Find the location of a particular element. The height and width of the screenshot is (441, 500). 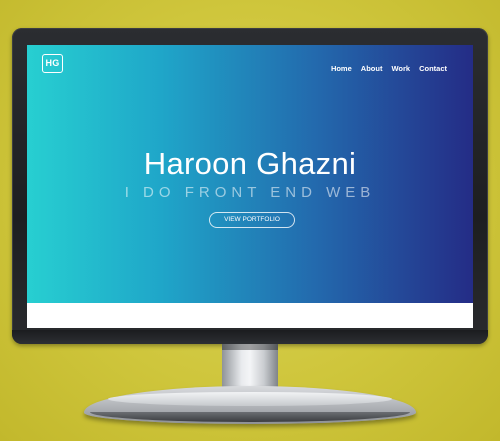

site-logo: HG is located at coordinates (52, 63).